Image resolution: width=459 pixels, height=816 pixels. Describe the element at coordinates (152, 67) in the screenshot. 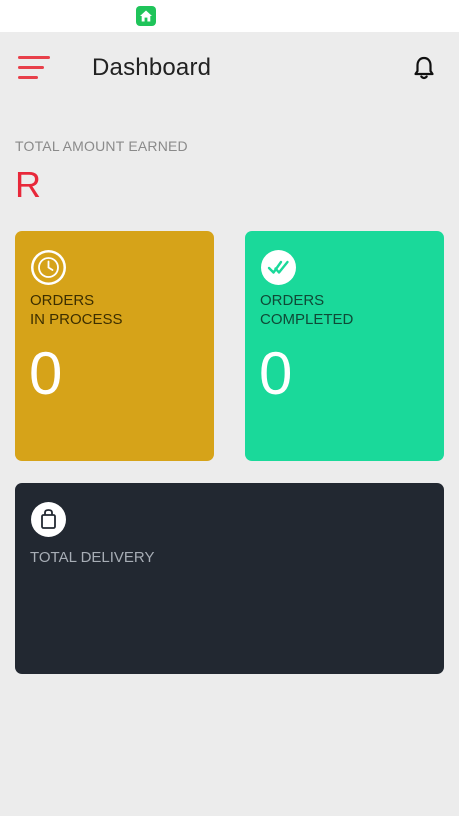

I see `page-title: Dashboard` at that location.